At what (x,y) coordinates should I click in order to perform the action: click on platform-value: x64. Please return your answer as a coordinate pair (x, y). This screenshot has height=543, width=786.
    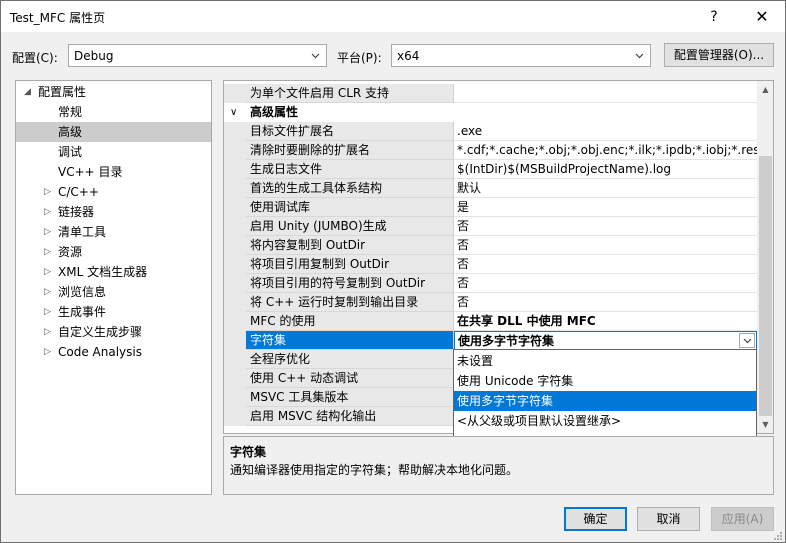
    Looking at the image, I should click on (408, 56).